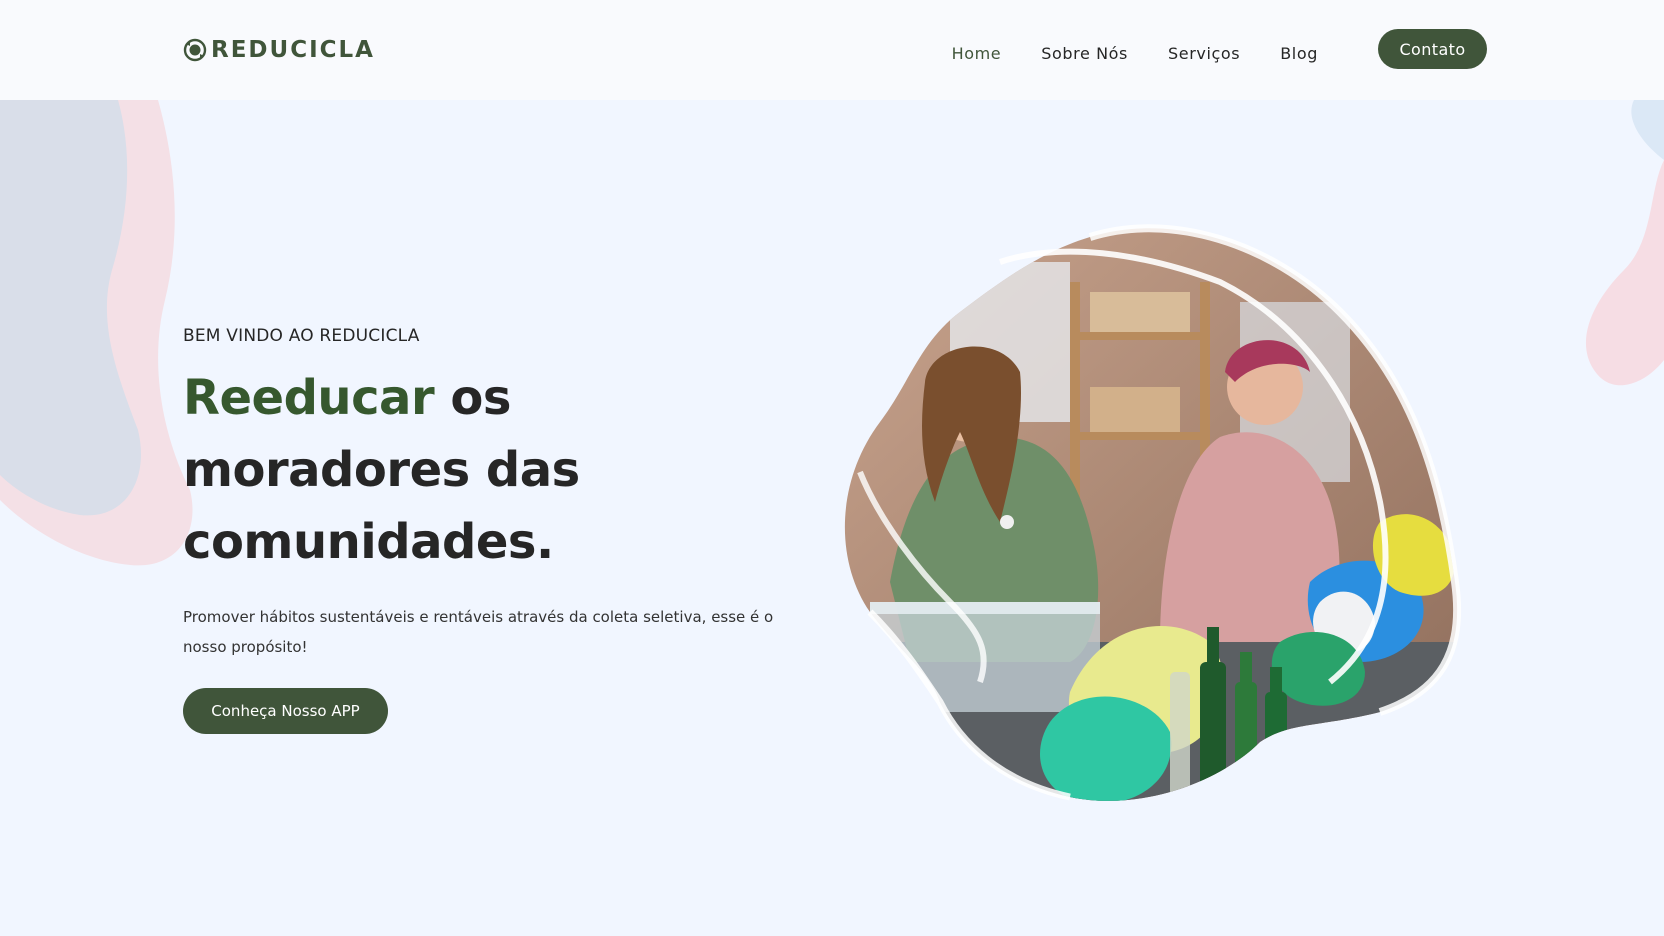  I want to click on headline-part-2: moradores das, so click(381, 470).